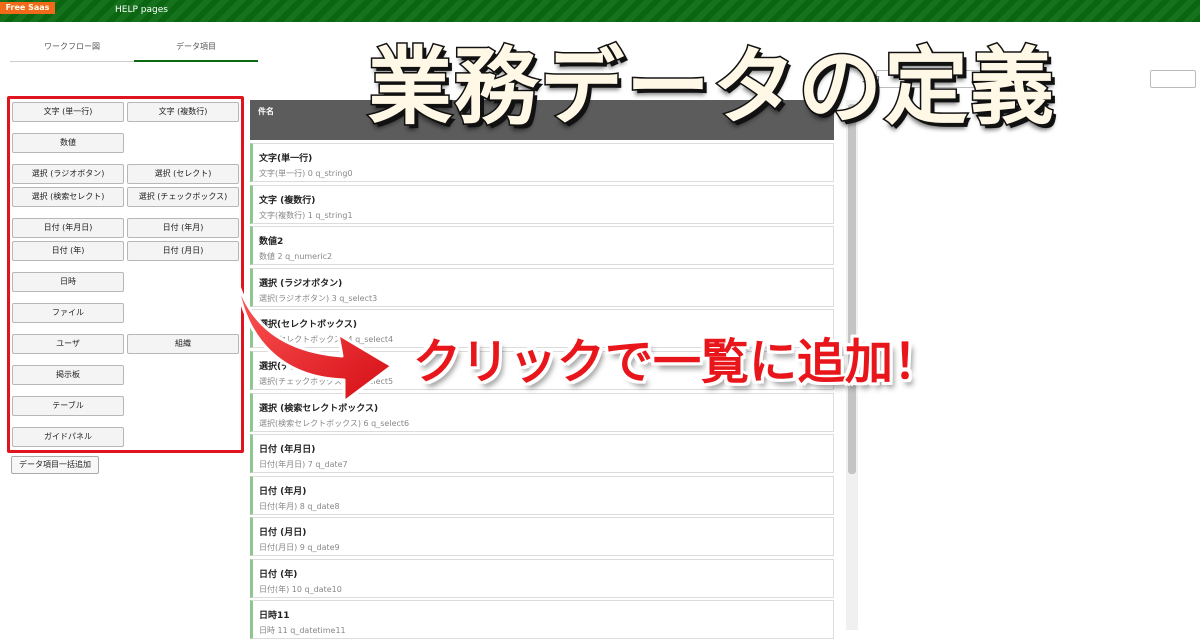  What do you see at coordinates (271, 242) in the screenshot?
I see `item-name: 数値2` at bounding box center [271, 242].